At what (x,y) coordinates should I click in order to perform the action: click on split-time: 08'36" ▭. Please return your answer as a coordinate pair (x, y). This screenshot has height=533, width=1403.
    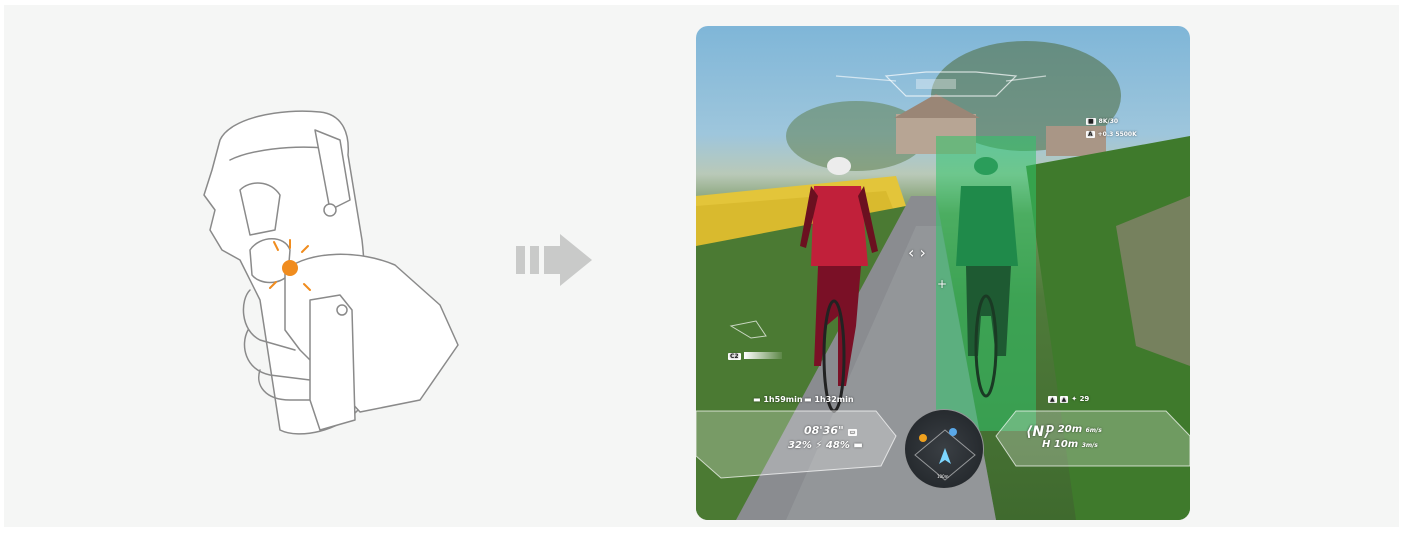
    Looking at the image, I should click on (832, 430).